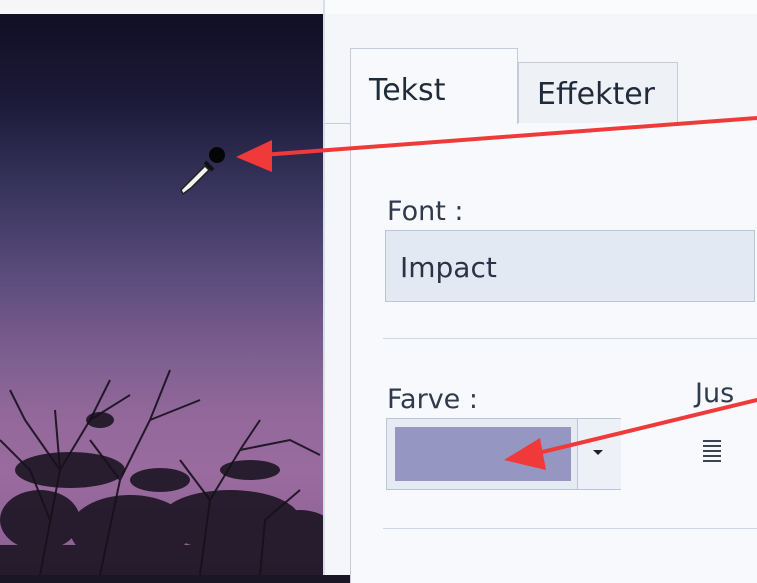  What do you see at coordinates (432, 399) in the screenshot?
I see `color-label: Farve :` at bounding box center [432, 399].